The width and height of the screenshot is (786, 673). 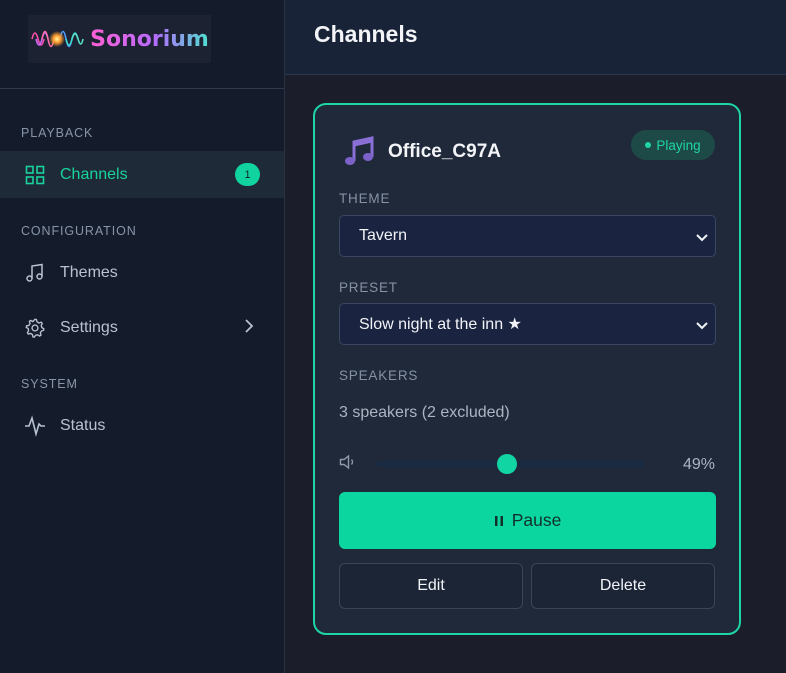 I want to click on volume-value: 49%, so click(x=698, y=464).